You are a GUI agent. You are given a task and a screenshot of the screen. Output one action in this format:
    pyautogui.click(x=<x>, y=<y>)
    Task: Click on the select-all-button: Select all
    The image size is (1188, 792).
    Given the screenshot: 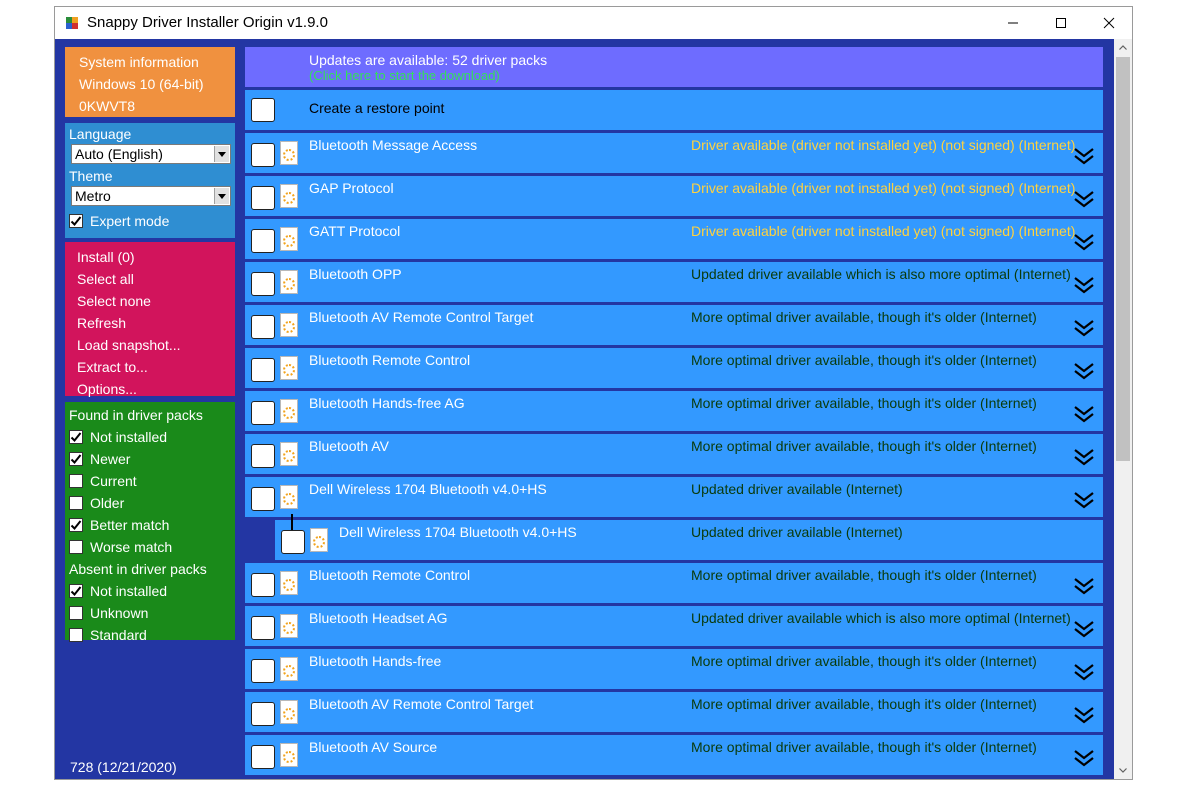 What is the action you would take?
    pyautogui.click(x=156, y=279)
    